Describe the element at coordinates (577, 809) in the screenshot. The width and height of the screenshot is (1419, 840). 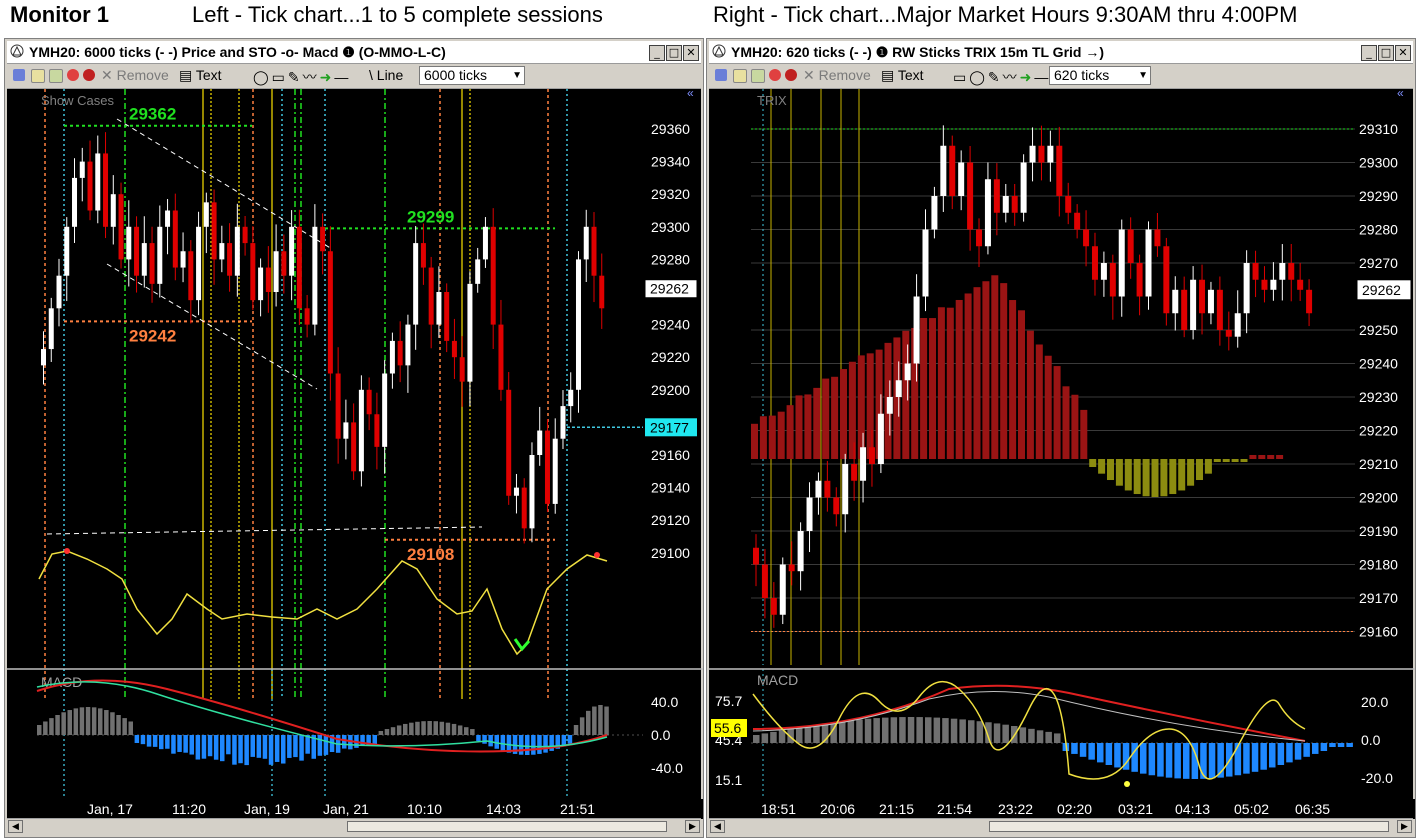
I see `time-axis-label: 21:51` at that location.